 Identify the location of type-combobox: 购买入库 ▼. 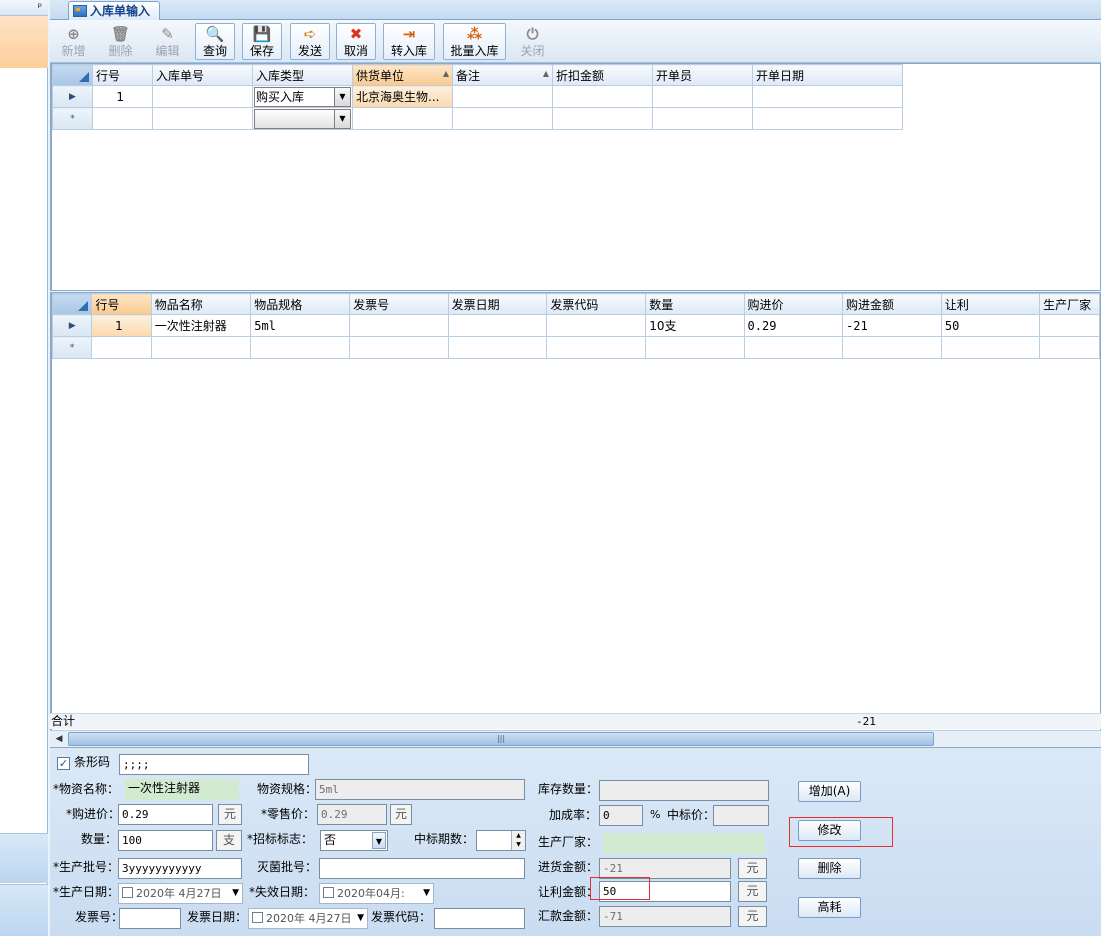
(302, 96).